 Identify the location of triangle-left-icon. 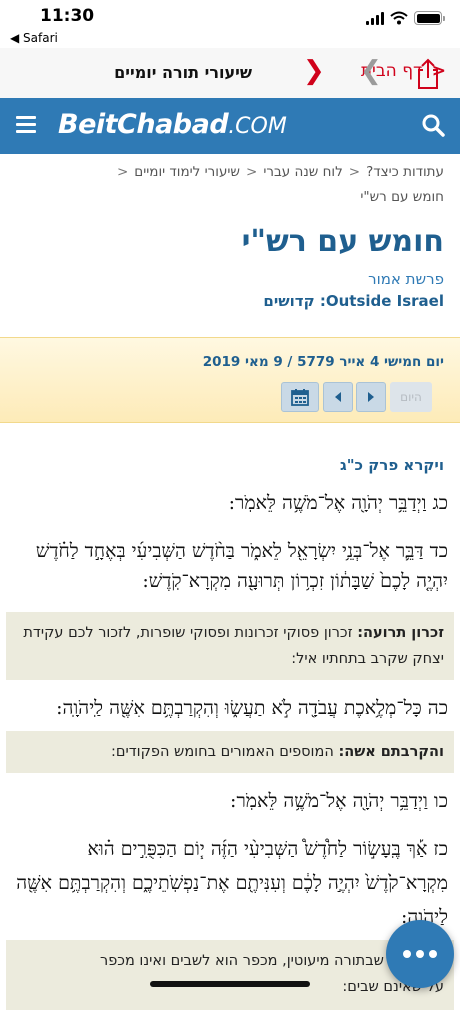
(338, 397).